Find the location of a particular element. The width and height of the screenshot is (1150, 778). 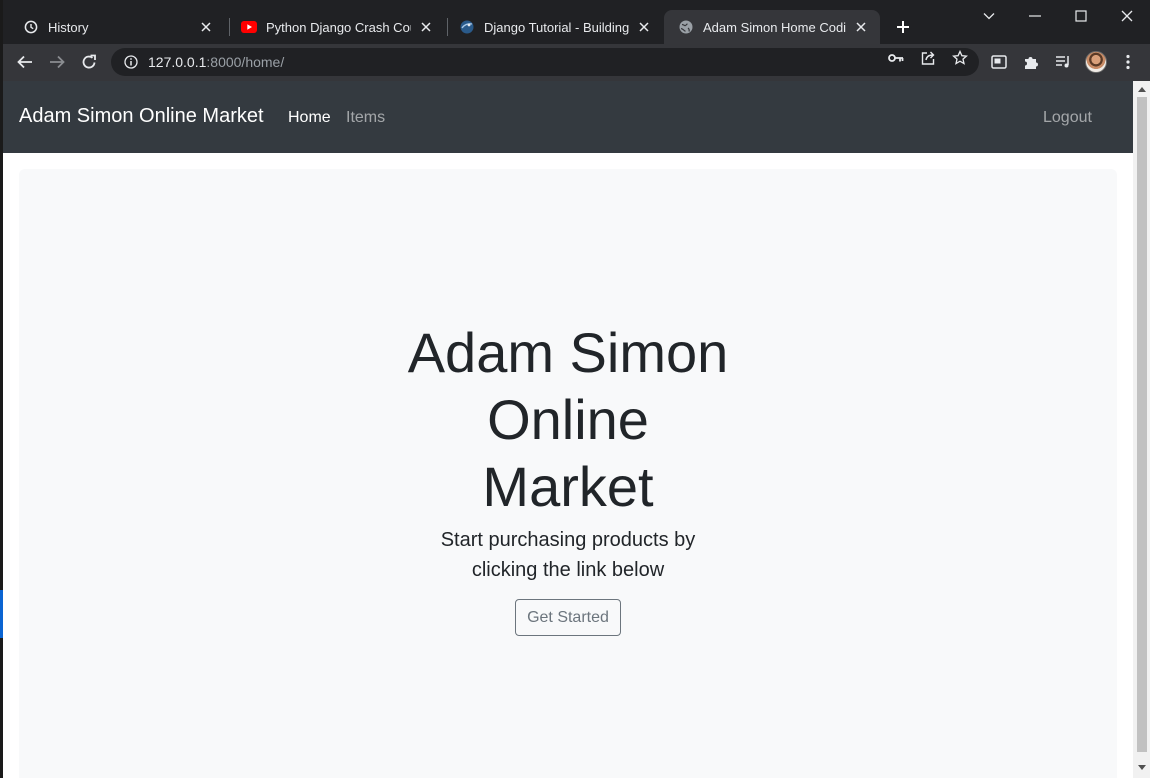

bookmark-star-icon is located at coordinates (960, 58).